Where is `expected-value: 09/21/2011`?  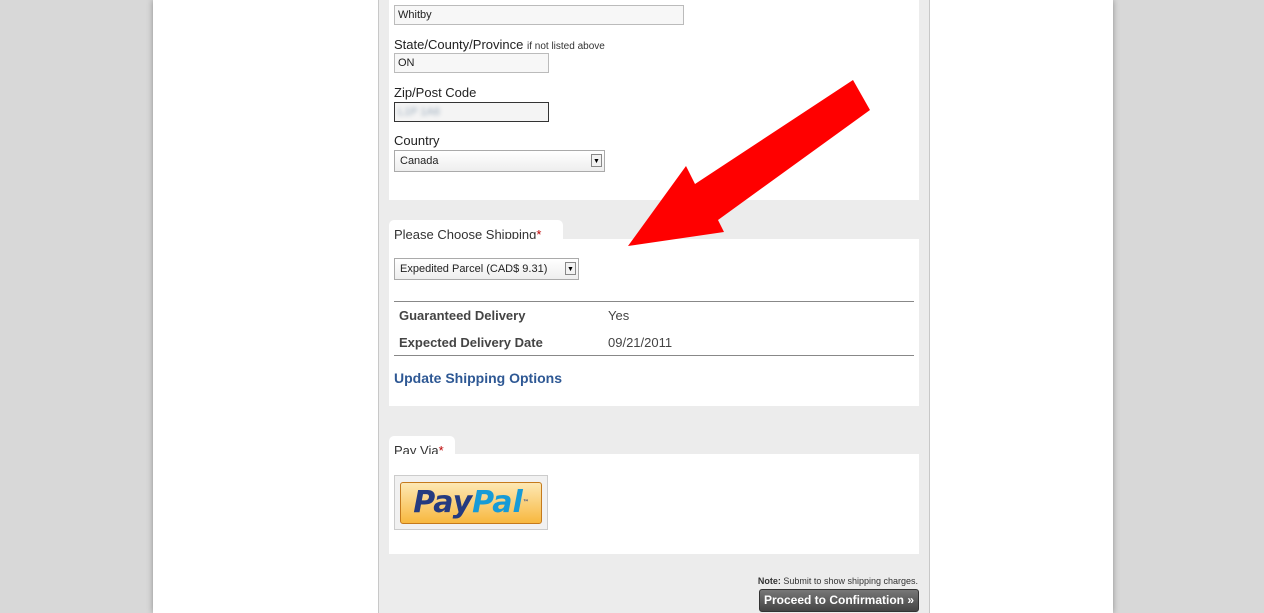 expected-value: 09/21/2011 is located at coordinates (640, 342).